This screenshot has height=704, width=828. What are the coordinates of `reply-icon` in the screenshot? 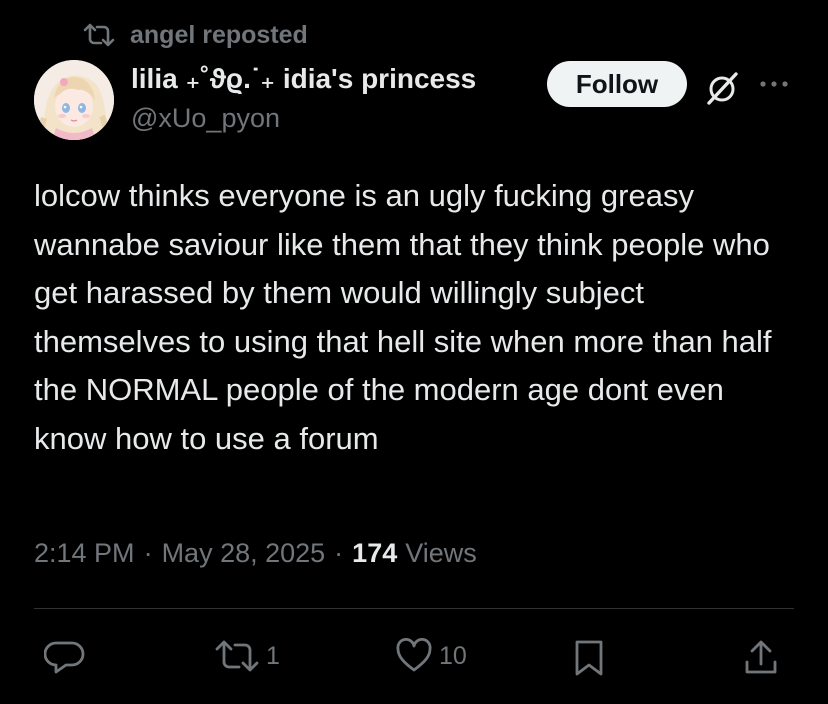 It's located at (64, 657).